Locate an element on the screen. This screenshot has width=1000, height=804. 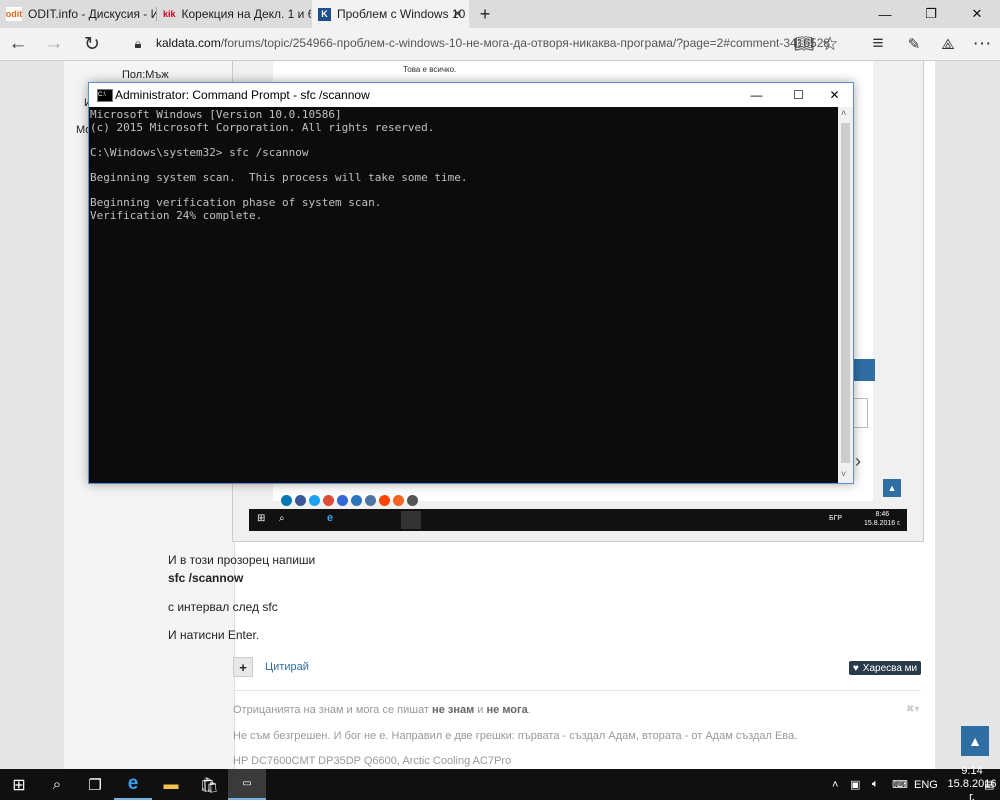
scroll-up-icon: ˄ is located at coordinates (843, 113).